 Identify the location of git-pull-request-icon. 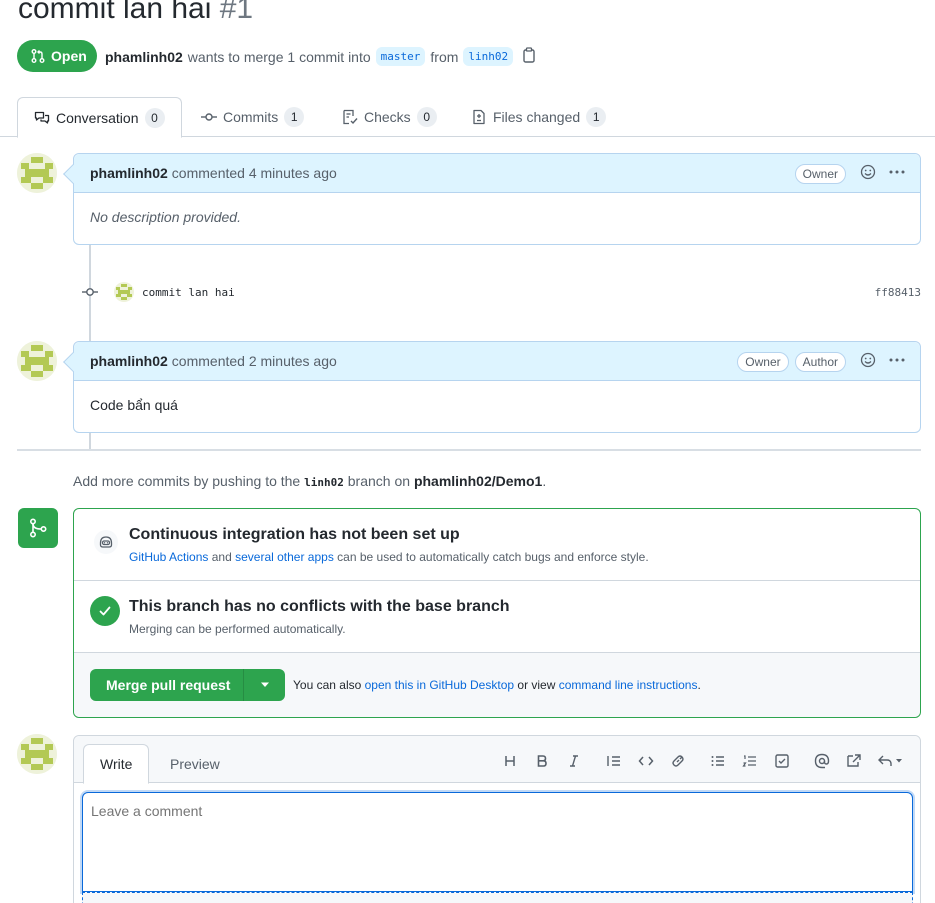
(38, 56).